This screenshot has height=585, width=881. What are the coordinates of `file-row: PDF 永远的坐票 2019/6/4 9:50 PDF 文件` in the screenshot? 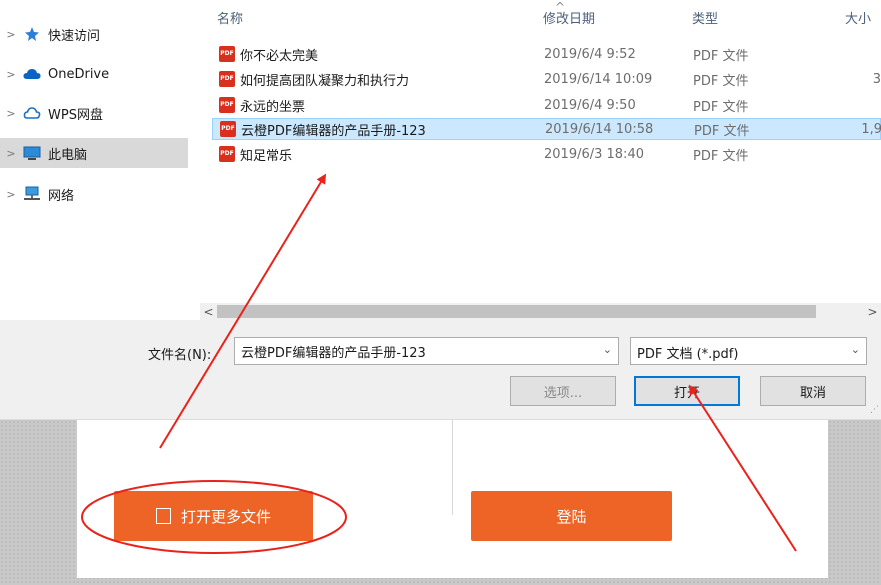 It's located at (546, 105).